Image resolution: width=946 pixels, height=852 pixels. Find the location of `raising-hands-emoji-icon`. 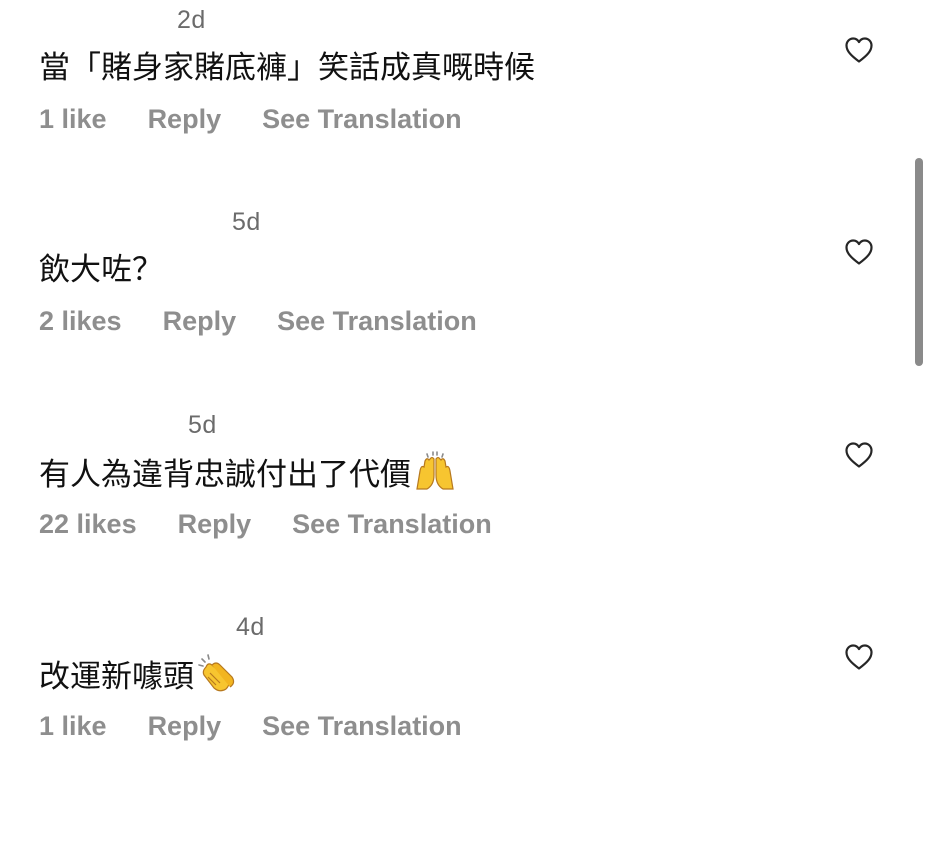

raising-hands-emoji-icon is located at coordinates (435, 477).